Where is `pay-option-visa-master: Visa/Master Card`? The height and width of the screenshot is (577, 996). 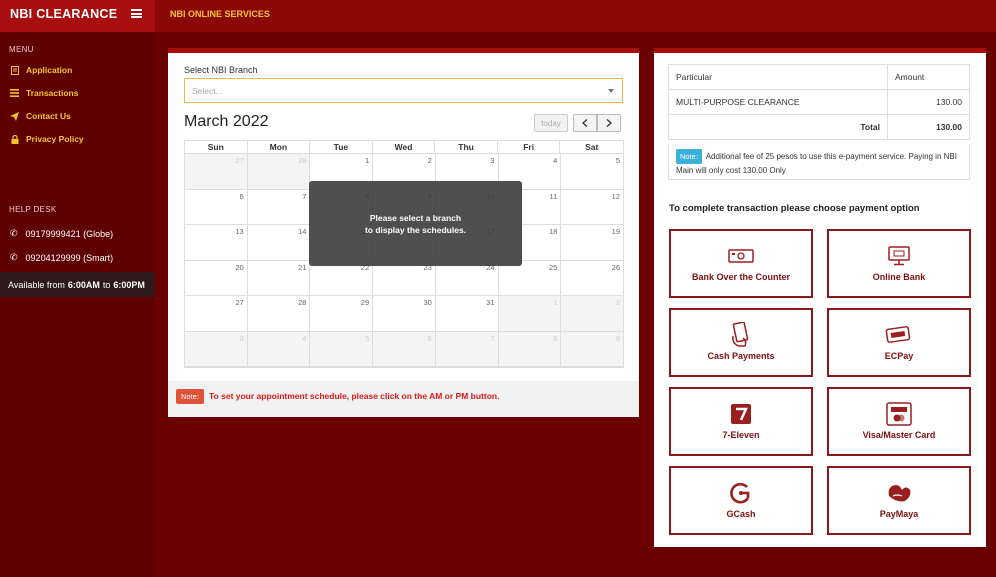
pay-option-visa-master: Visa/Master Card is located at coordinates (899, 421).